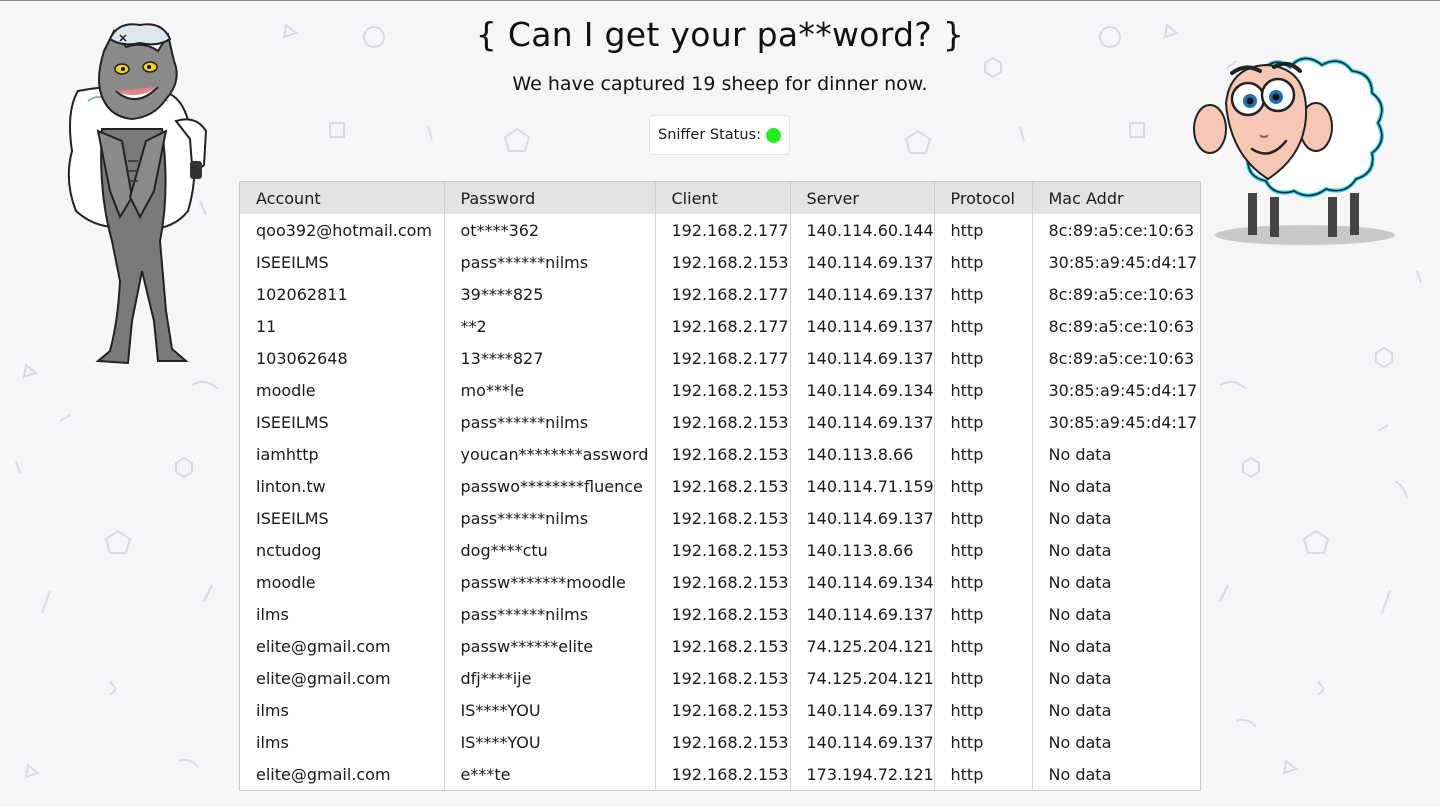 The height and width of the screenshot is (807, 1440). What do you see at coordinates (549, 582) in the screenshot?
I see `password-cell: passw*******moodle` at bounding box center [549, 582].